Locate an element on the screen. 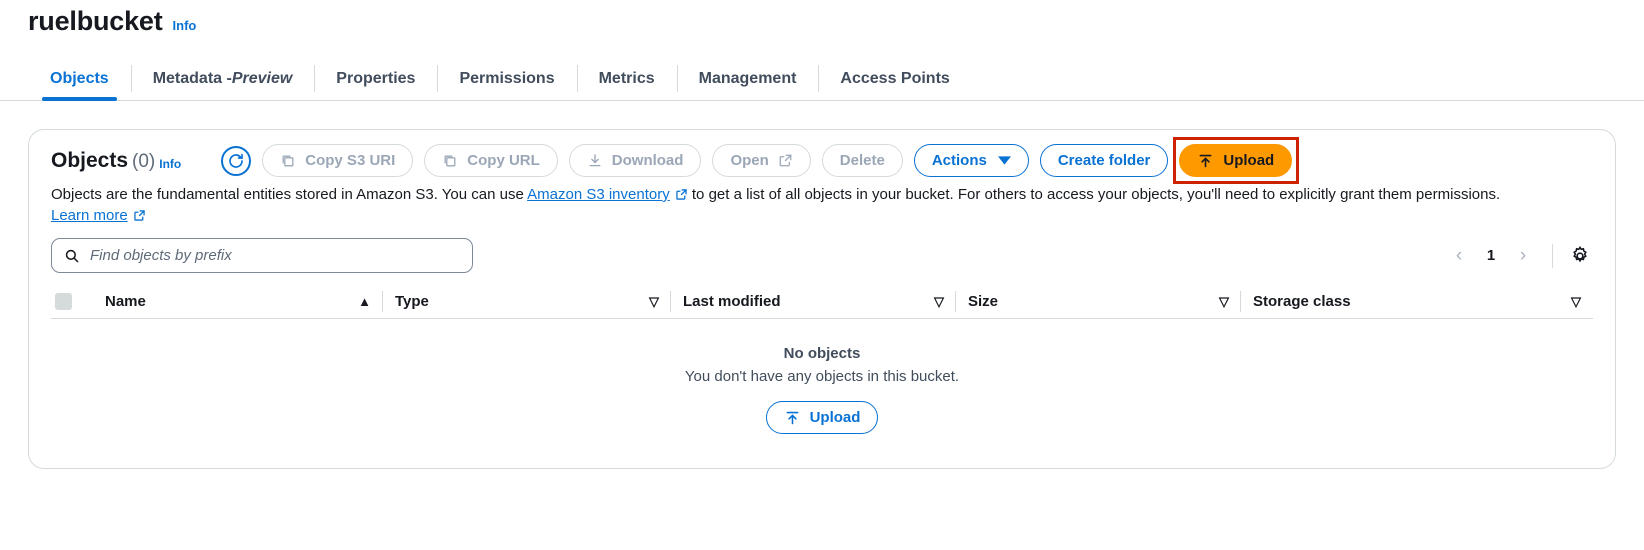 The image size is (1644, 550). objects-heading: Objects (0) Info is located at coordinates (116, 161).